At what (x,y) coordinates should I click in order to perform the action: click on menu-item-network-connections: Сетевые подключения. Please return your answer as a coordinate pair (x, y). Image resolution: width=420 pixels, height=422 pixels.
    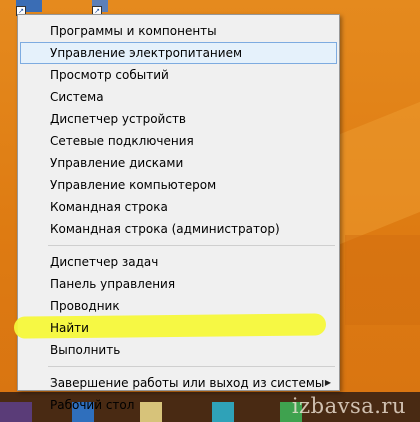
    Looking at the image, I should click on (178, 141).